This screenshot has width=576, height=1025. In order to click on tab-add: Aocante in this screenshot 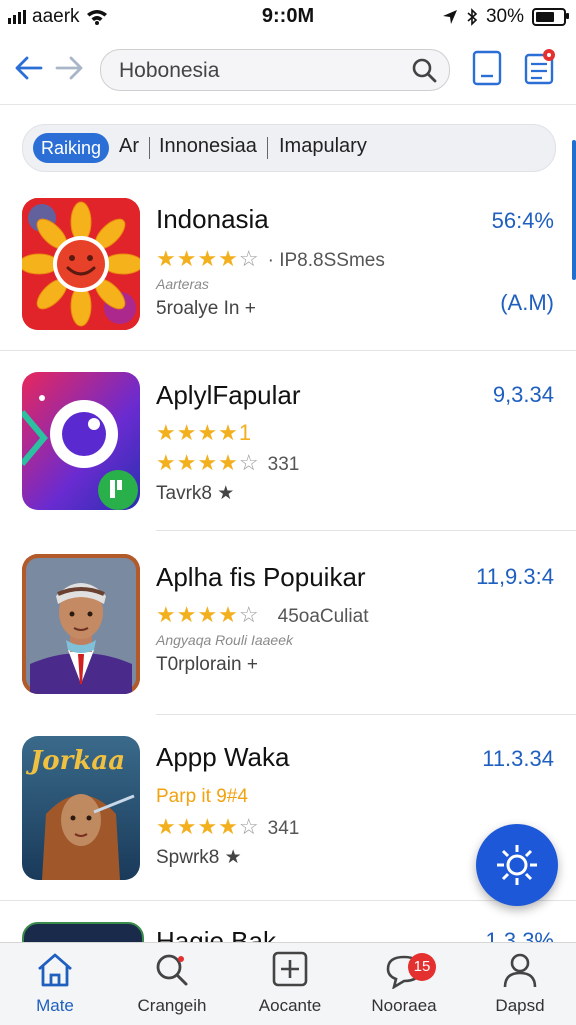, I will do `click(290, 983)`.